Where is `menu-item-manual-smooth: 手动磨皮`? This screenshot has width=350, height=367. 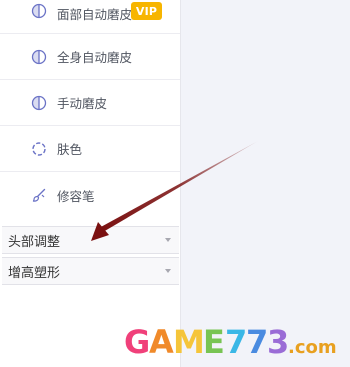
menu-item-manual-smooth: 手动磨皮 is located at coordinates (90, 103).